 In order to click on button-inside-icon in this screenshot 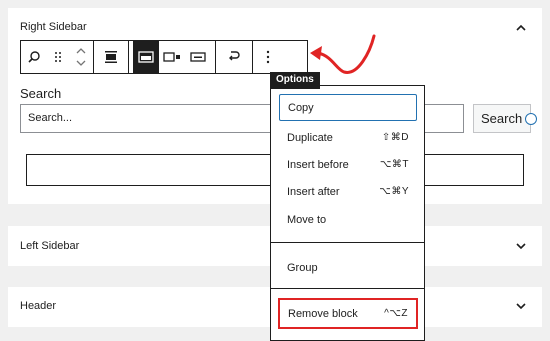, I will do `click(146, 57)`.